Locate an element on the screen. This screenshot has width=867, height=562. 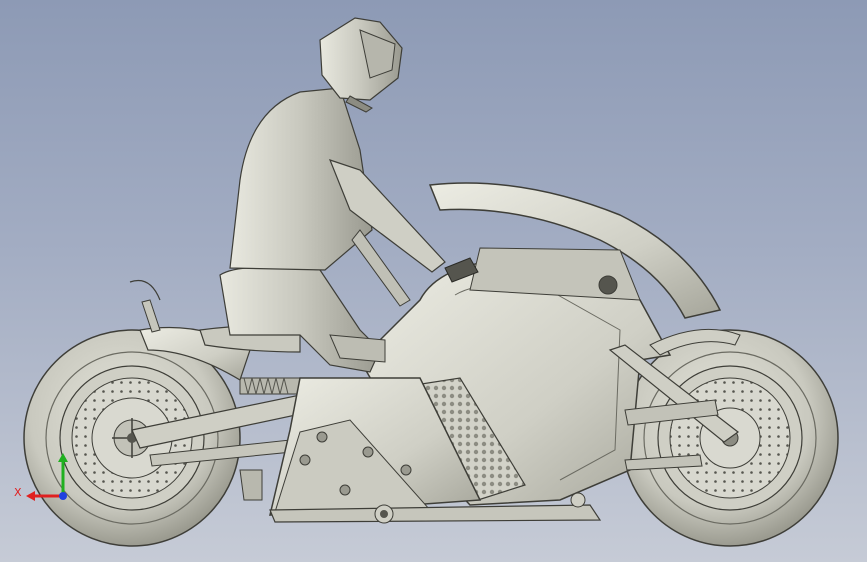
rear-shock is located at coordinates (270, 386).